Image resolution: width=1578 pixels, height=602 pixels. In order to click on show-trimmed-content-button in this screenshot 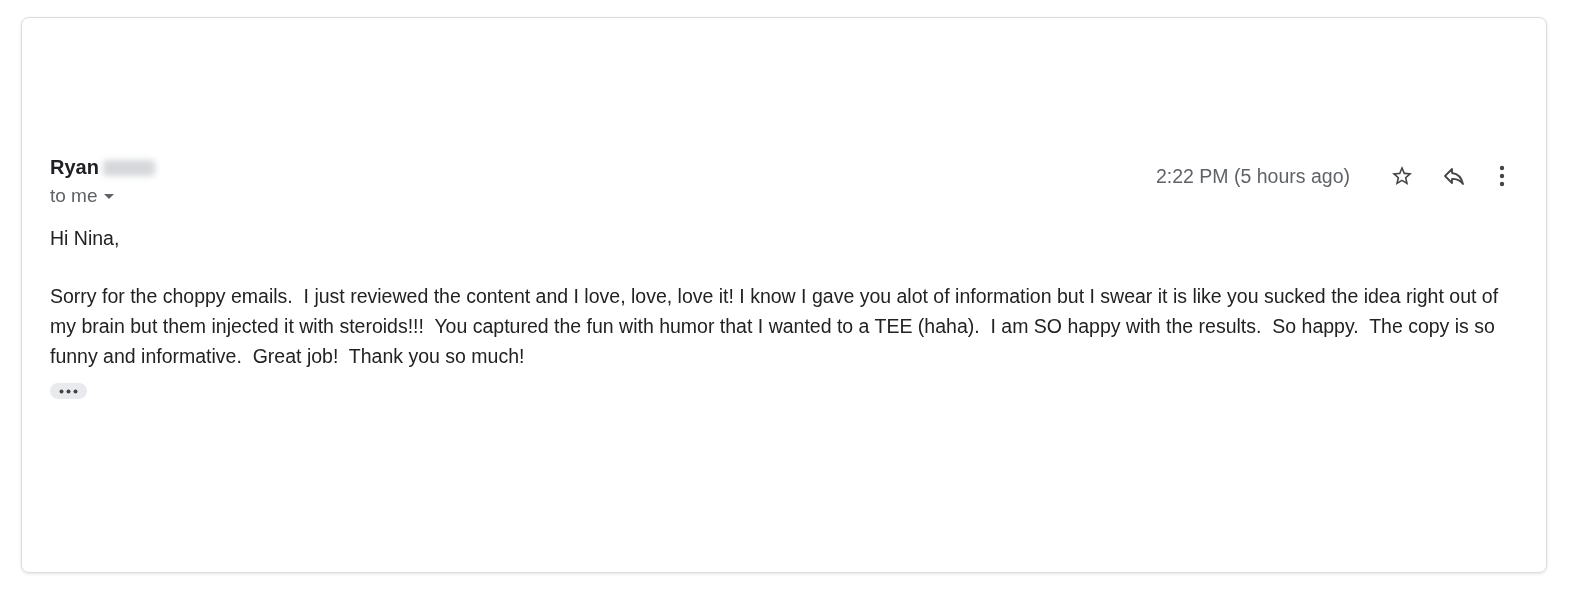, I will do `click(68, 391)`.